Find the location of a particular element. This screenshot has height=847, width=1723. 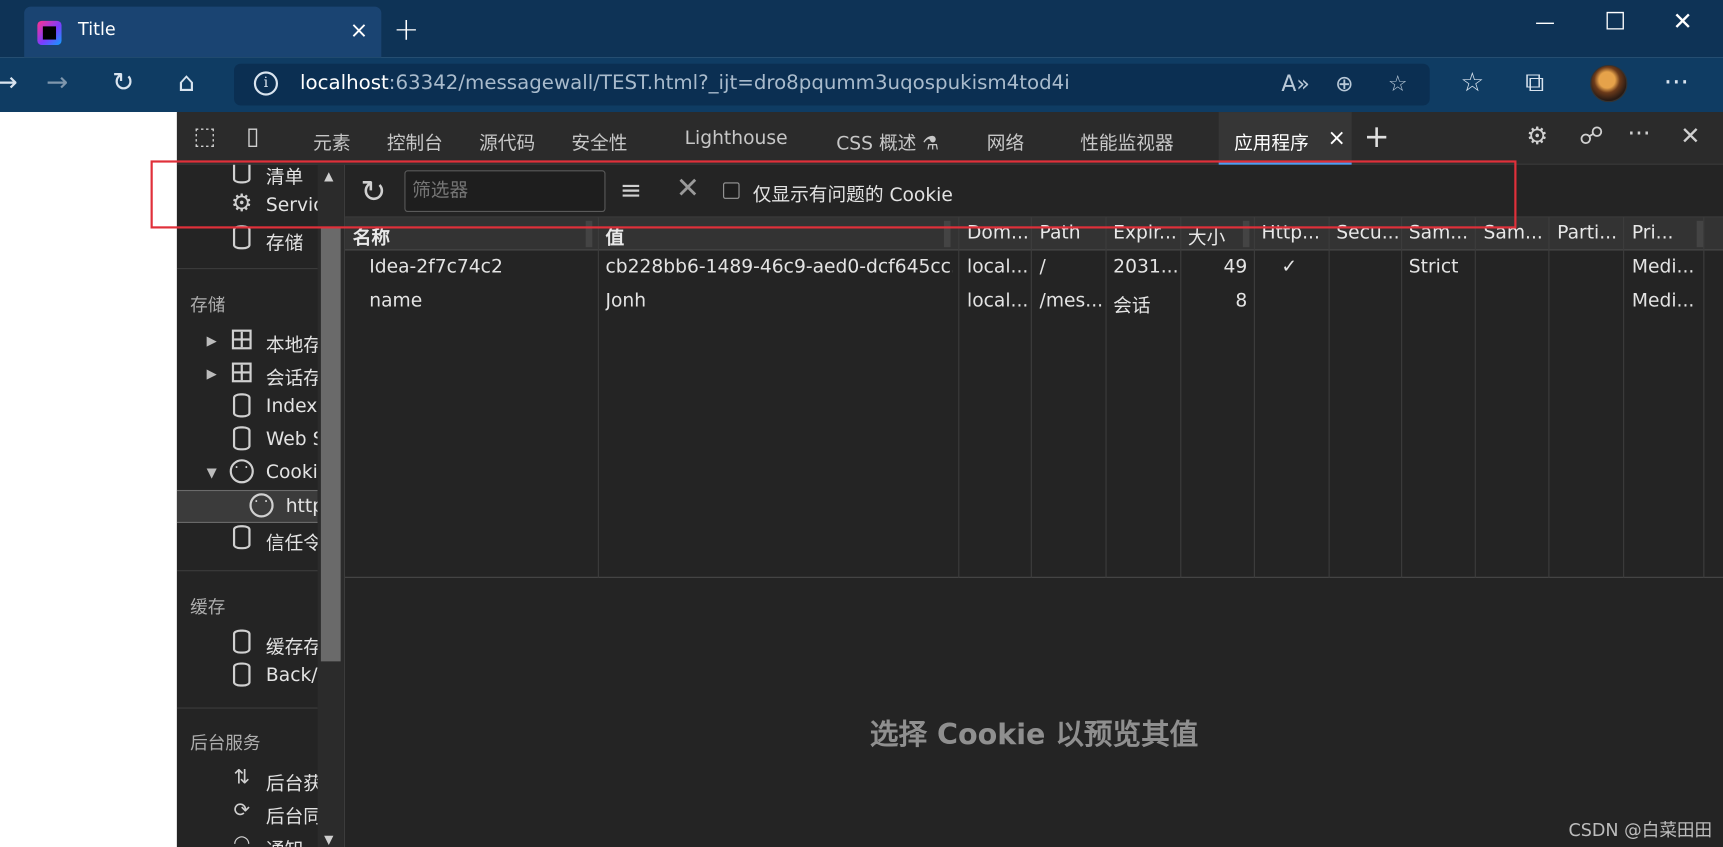

inspect-element-icon: ⬚ is located at coordinates (204, 136).